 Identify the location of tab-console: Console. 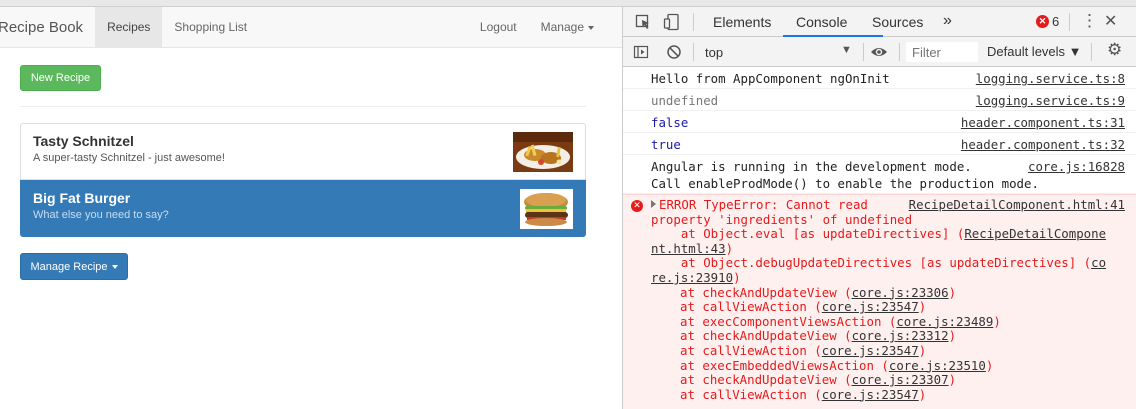
(821, 22).